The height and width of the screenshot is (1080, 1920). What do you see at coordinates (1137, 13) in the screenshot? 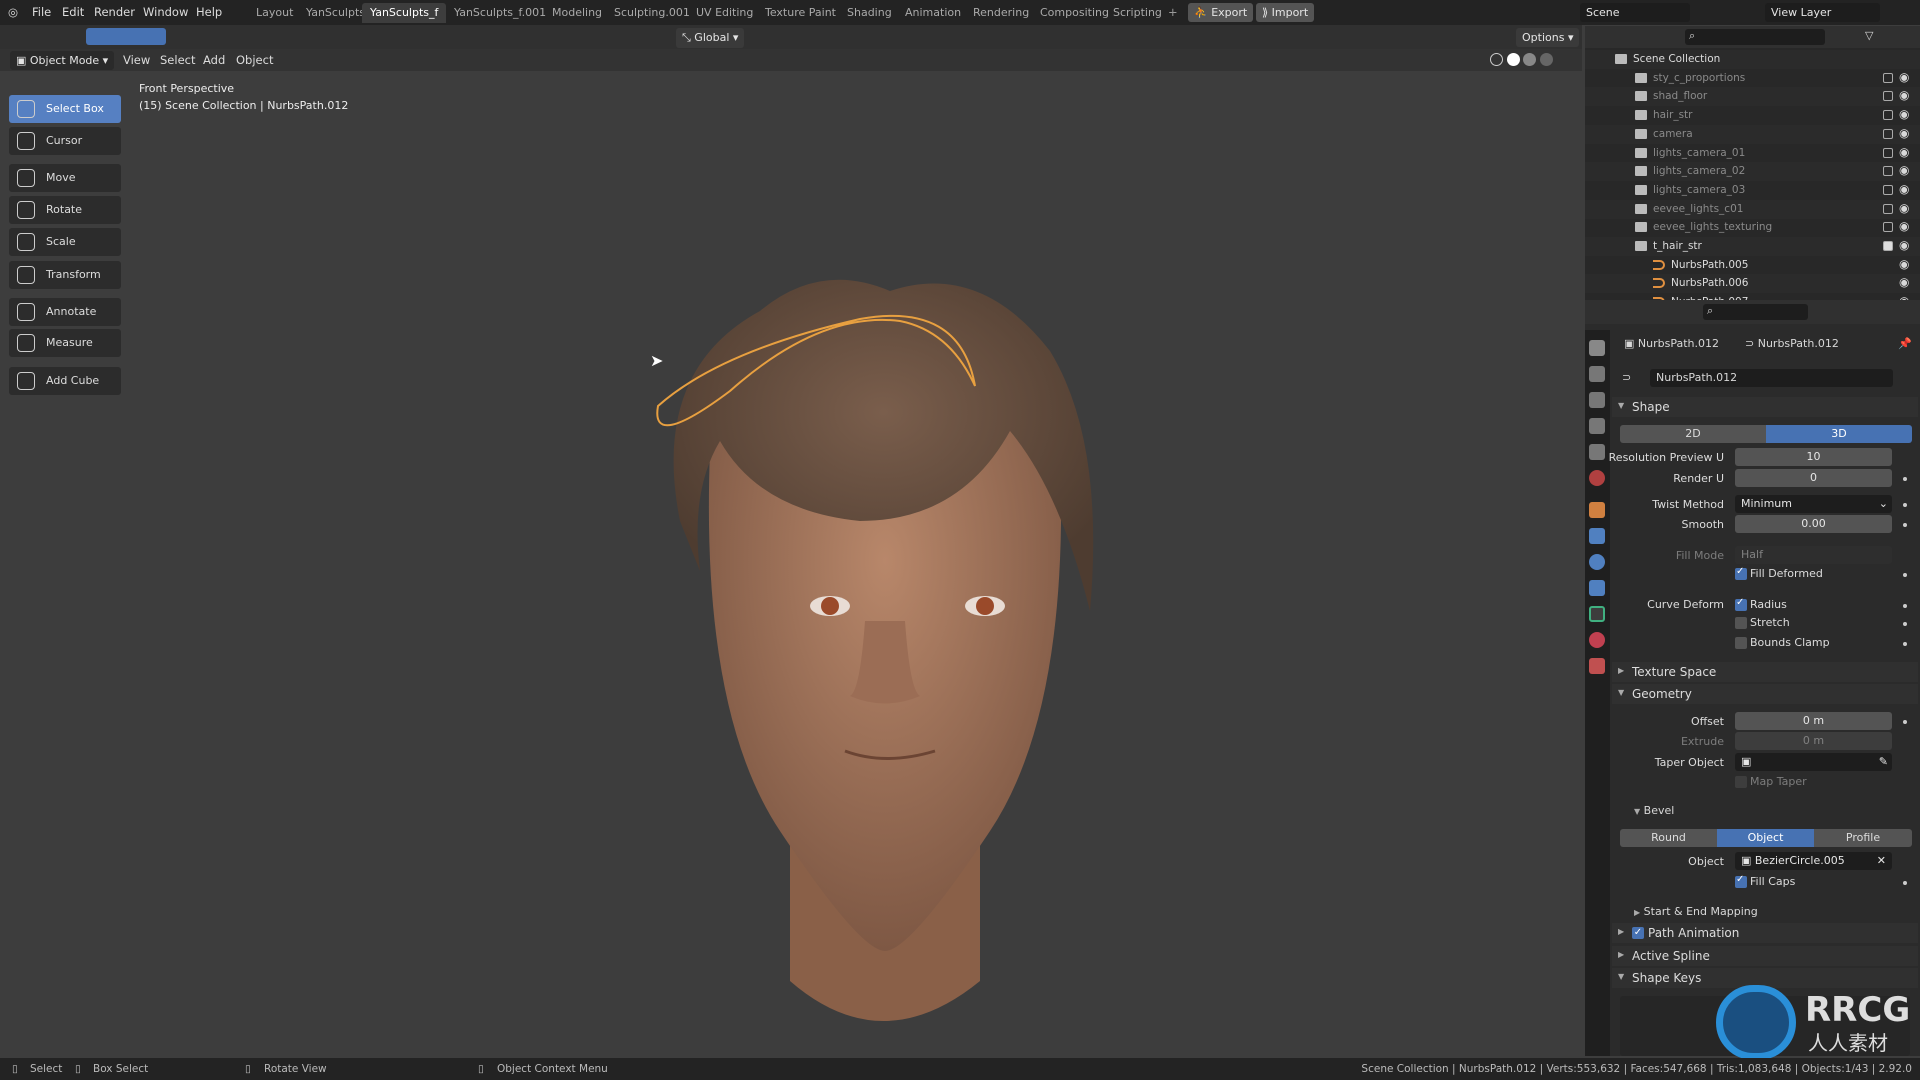
I see `tab-workspace: Scripting` at bounding box center [1137, 13].